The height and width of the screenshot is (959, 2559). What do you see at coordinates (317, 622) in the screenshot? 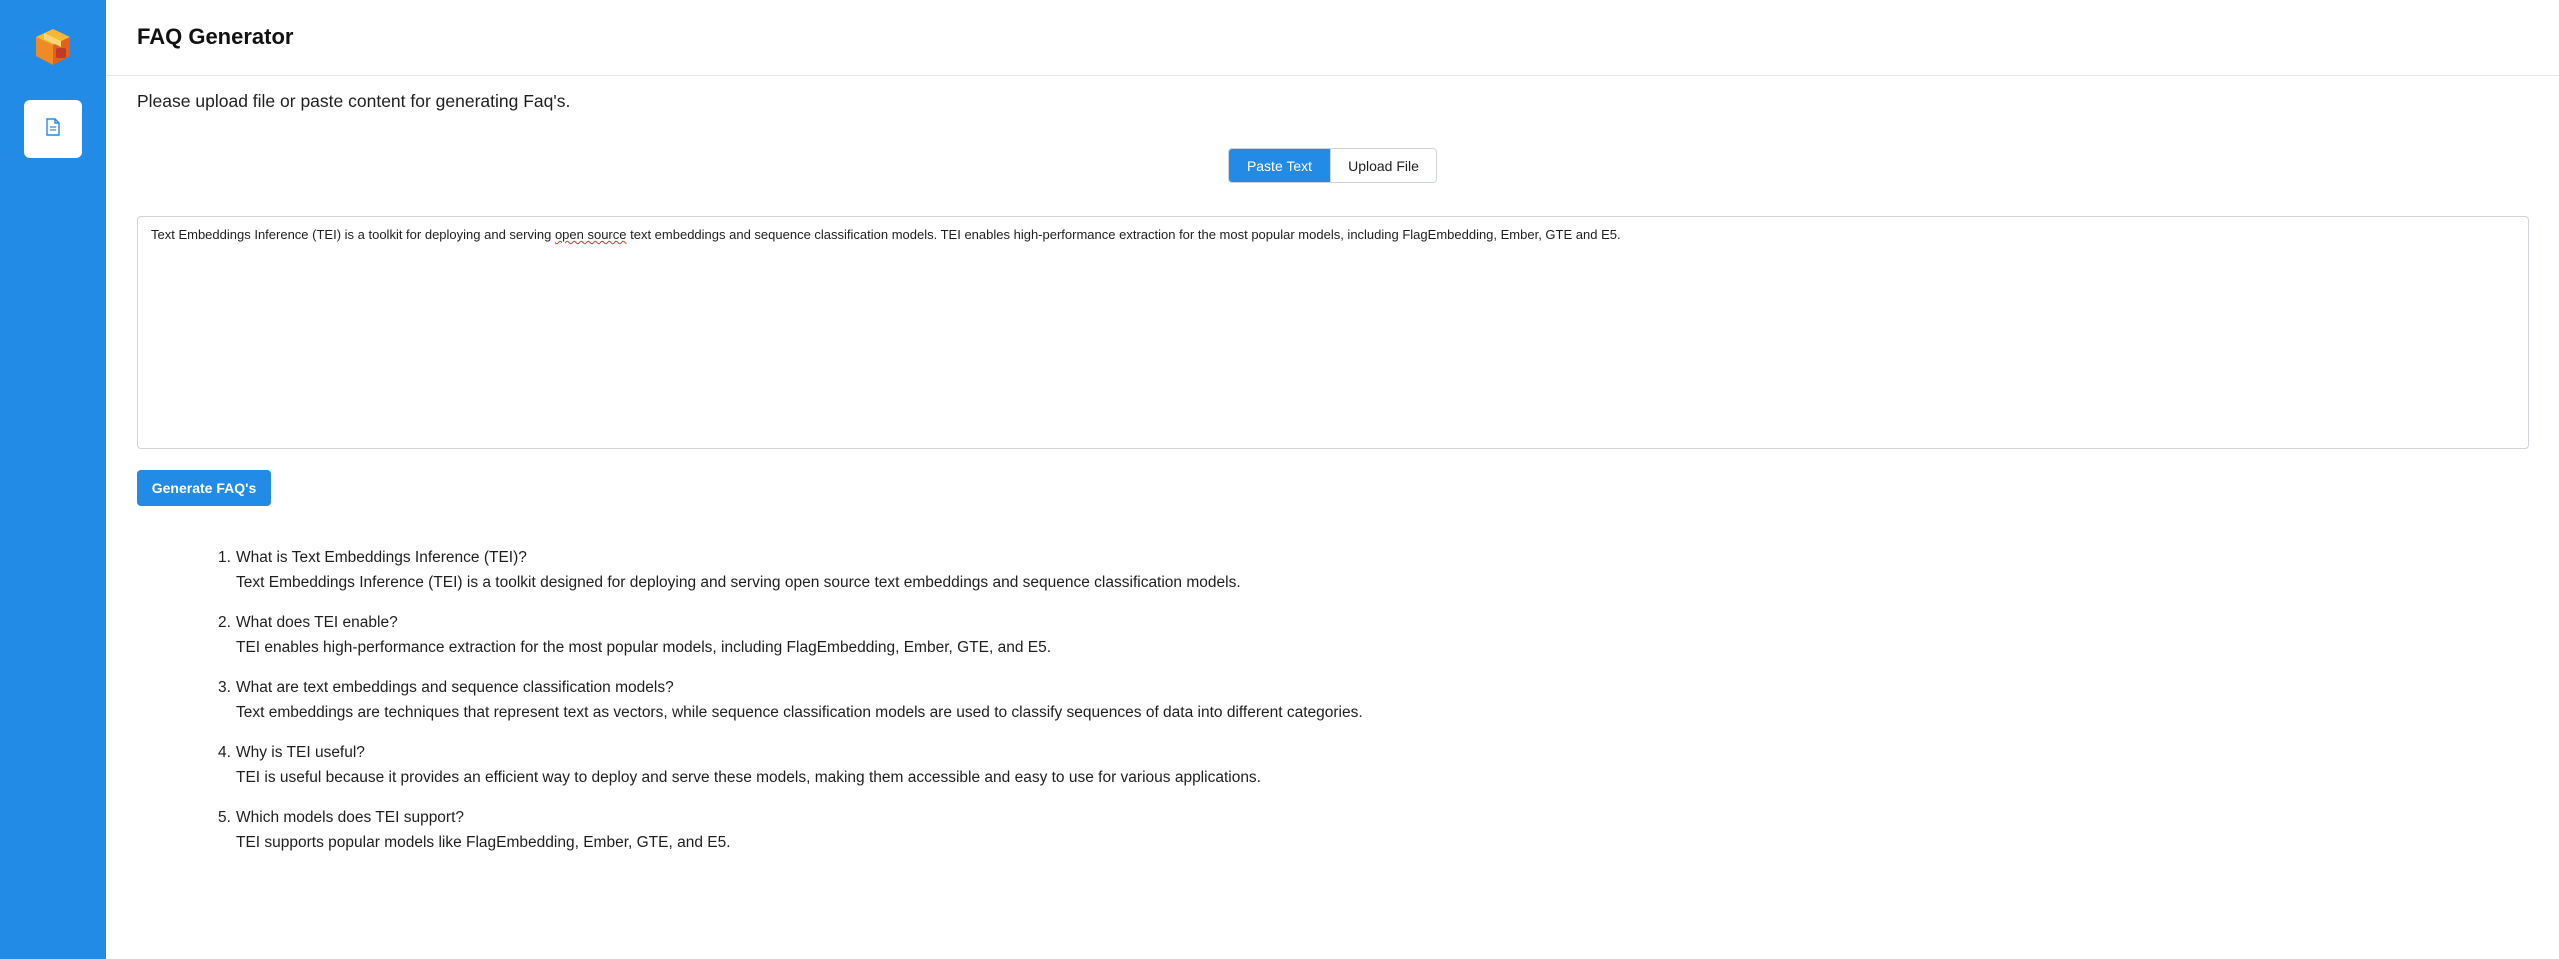
I see `faq-question: What does TEI enable?` at bounding box center [317, 622].